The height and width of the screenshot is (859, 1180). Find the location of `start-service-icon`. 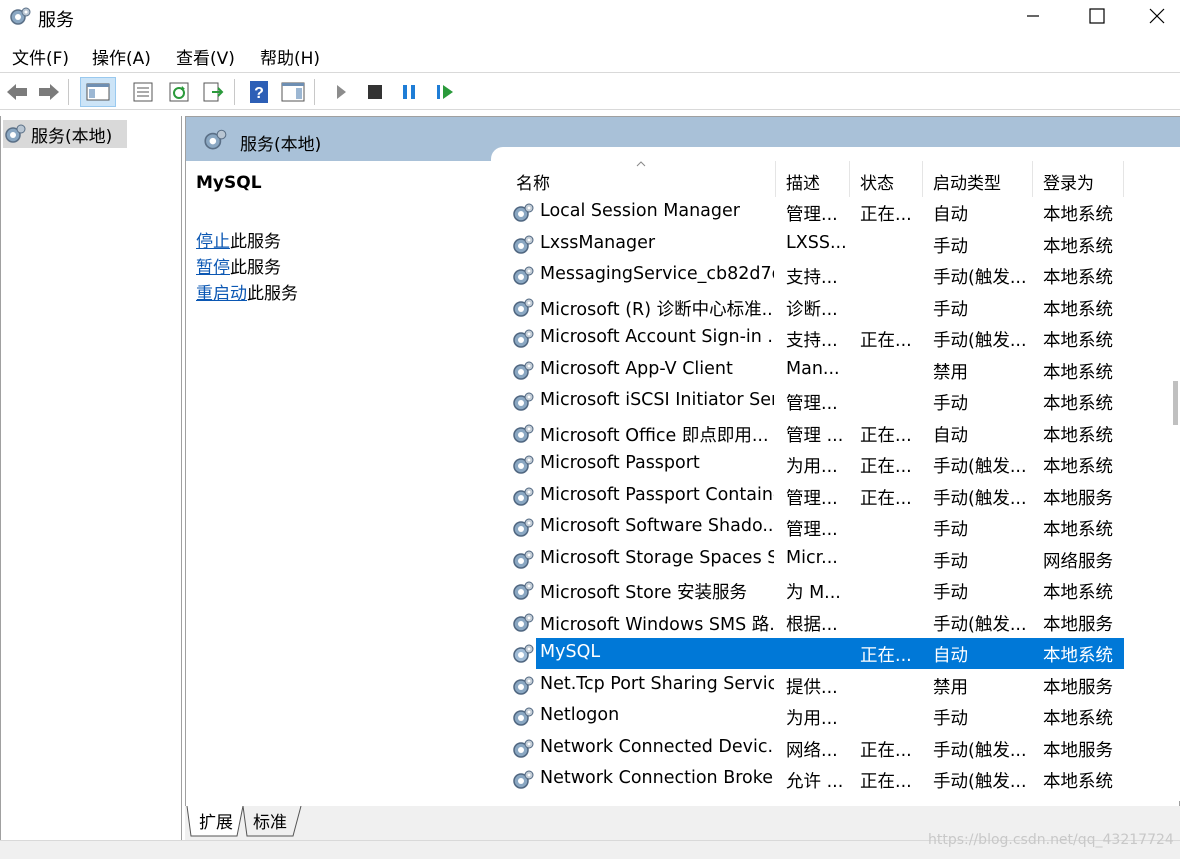

start-service-icon is located at coordinates (341, 92).